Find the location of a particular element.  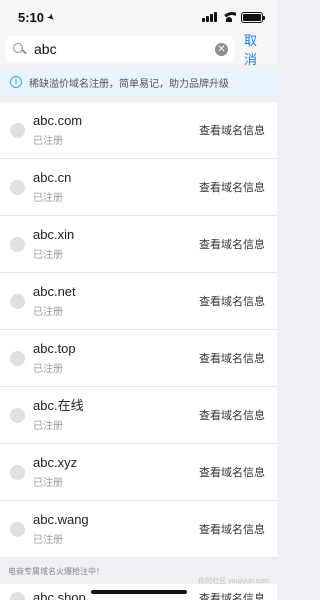

domain-info: abc.在线 已注册 is located at coordinates (116, 415).